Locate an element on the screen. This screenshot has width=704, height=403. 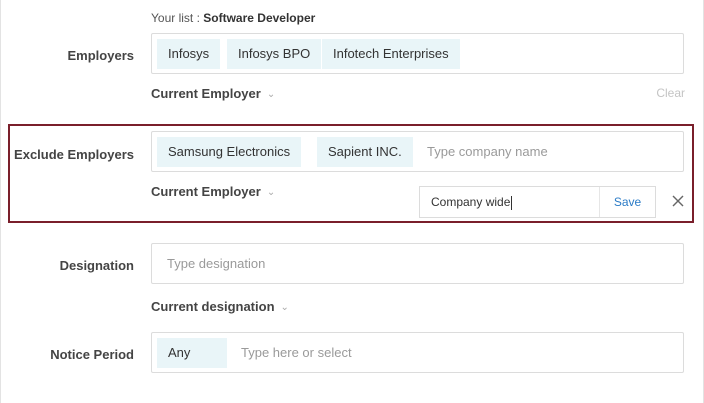
designation-input: Type designation is located at coordinates (417, 263).